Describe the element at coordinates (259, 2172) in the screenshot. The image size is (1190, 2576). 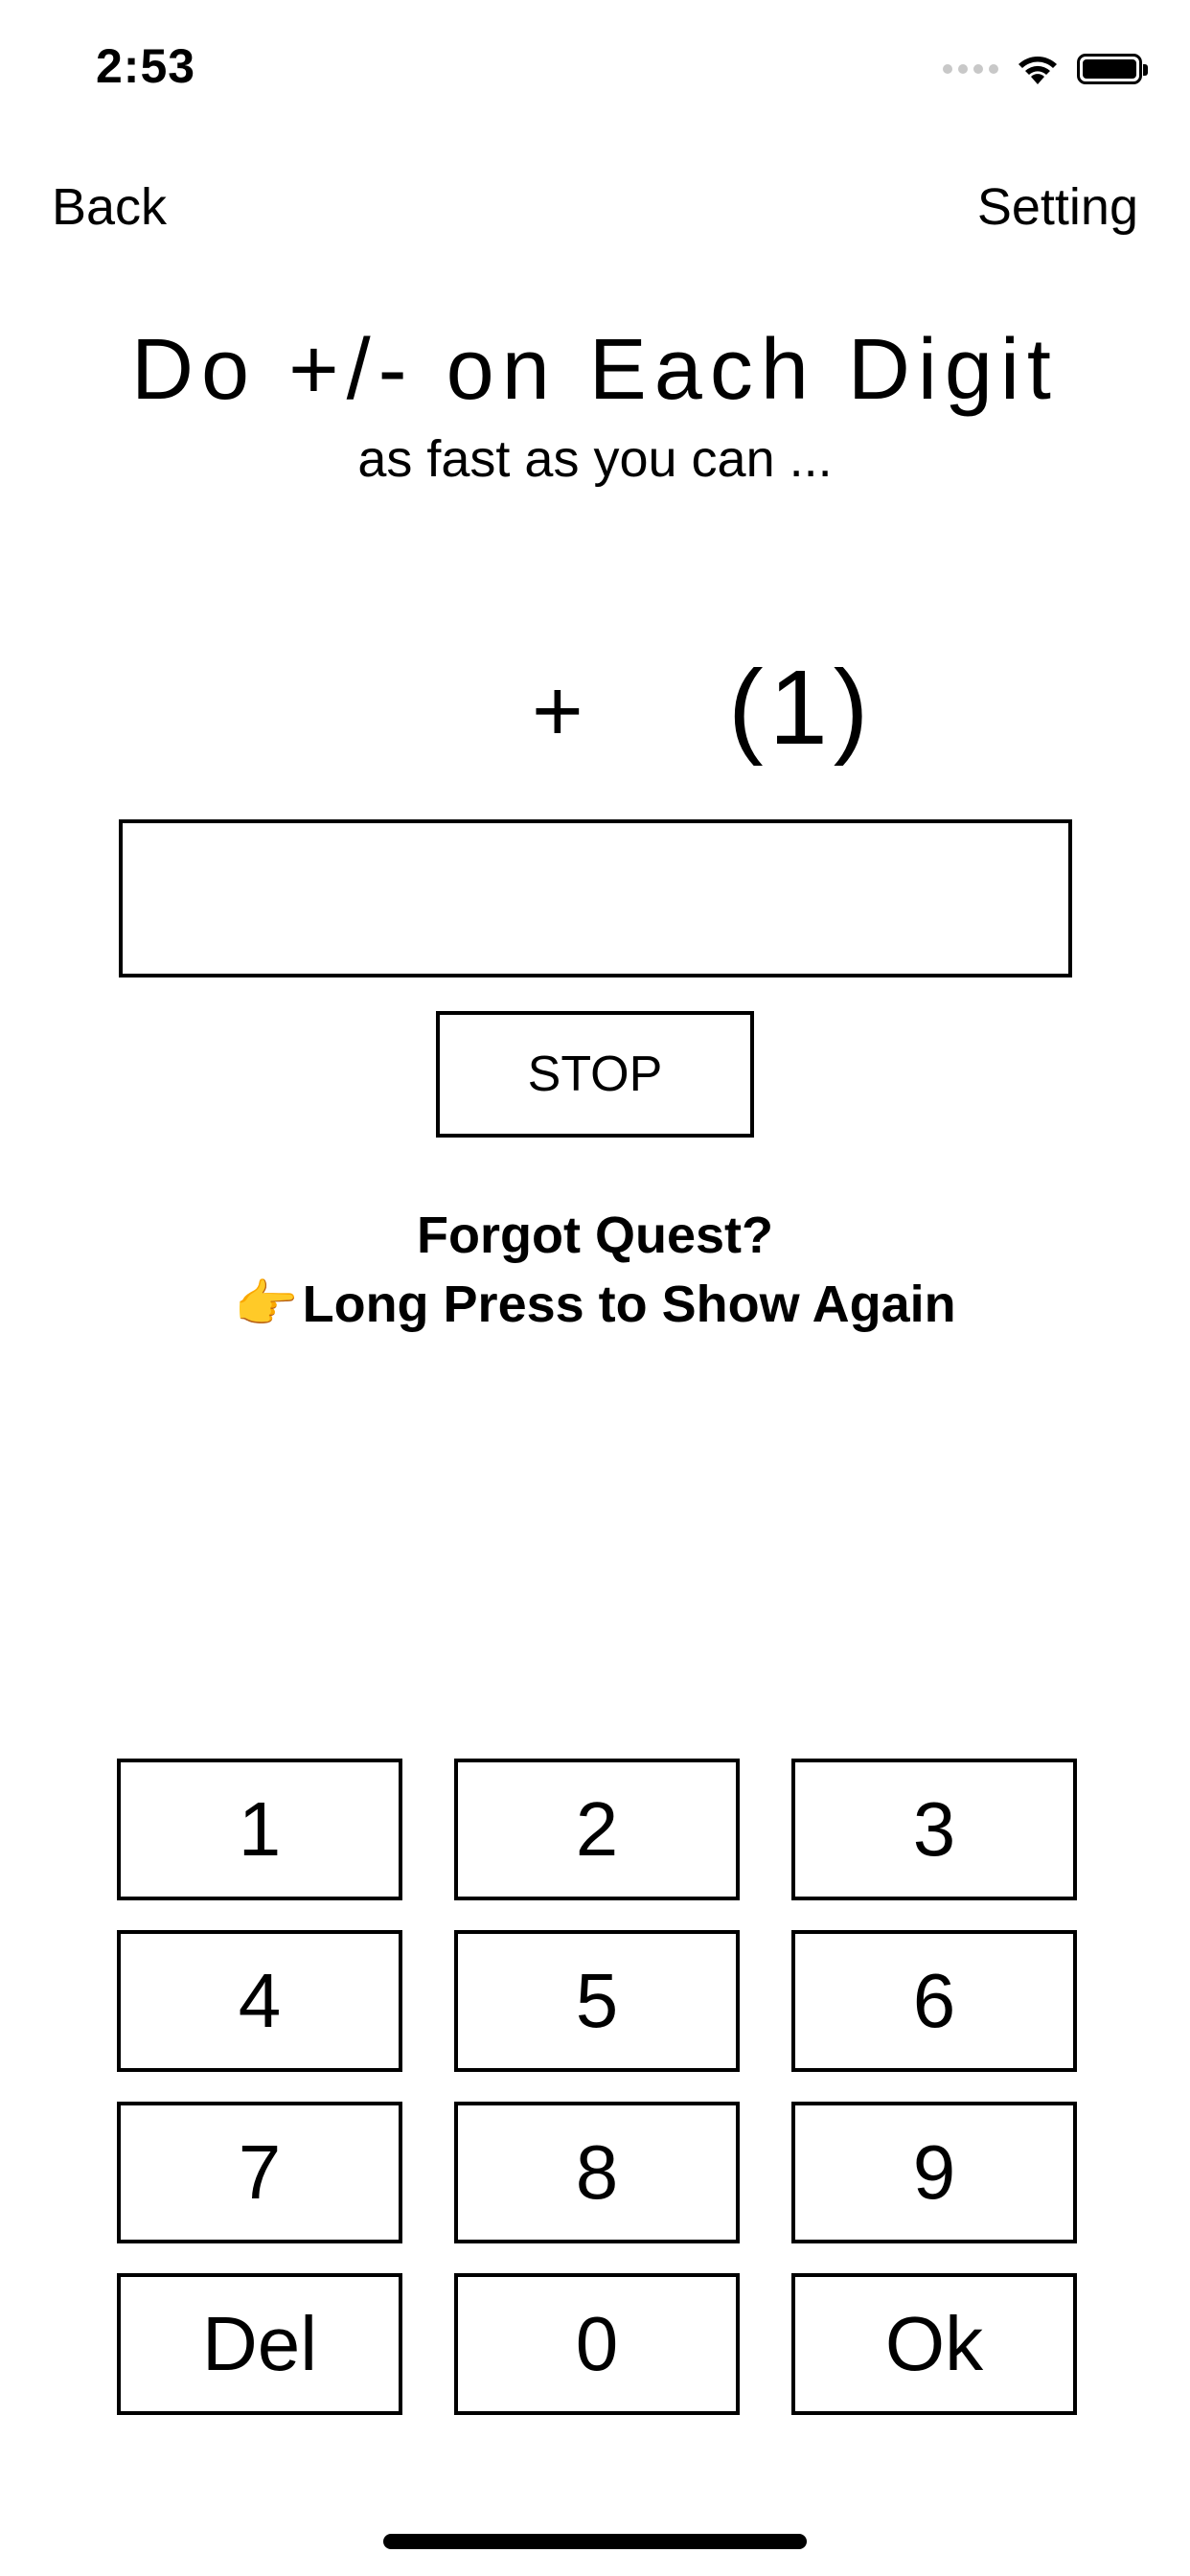
I see `key-7: 7` at that location.